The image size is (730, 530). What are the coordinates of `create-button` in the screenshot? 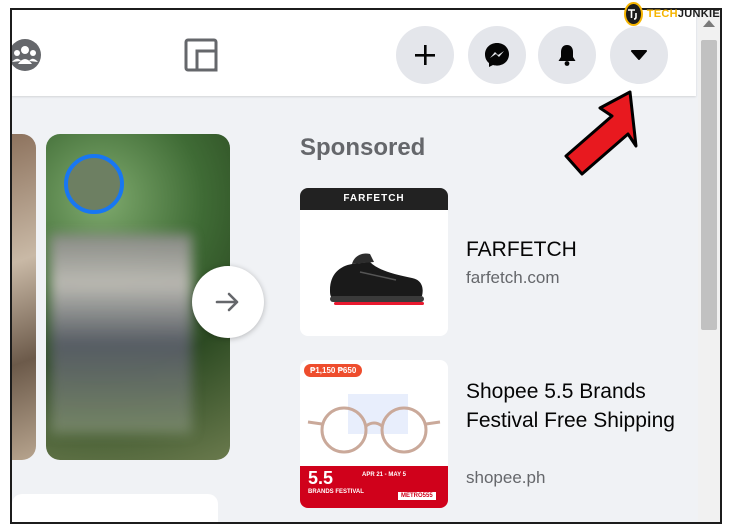 It's located at (425, 55).